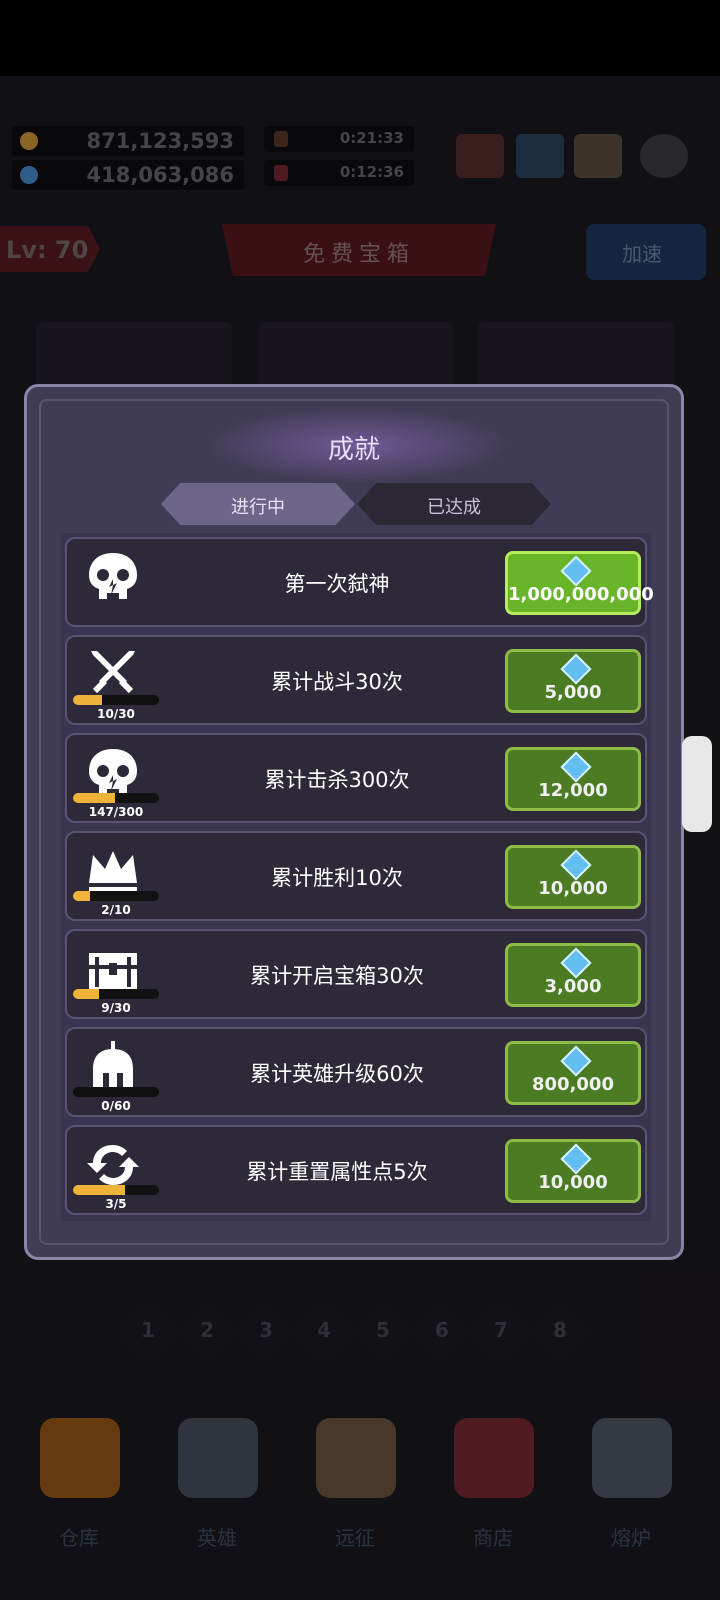 This screenshot has width=720, height=1600. Describe the element at coordinates (116, 910) in the screenshot. I see `progress-text: 2/10` at that location.